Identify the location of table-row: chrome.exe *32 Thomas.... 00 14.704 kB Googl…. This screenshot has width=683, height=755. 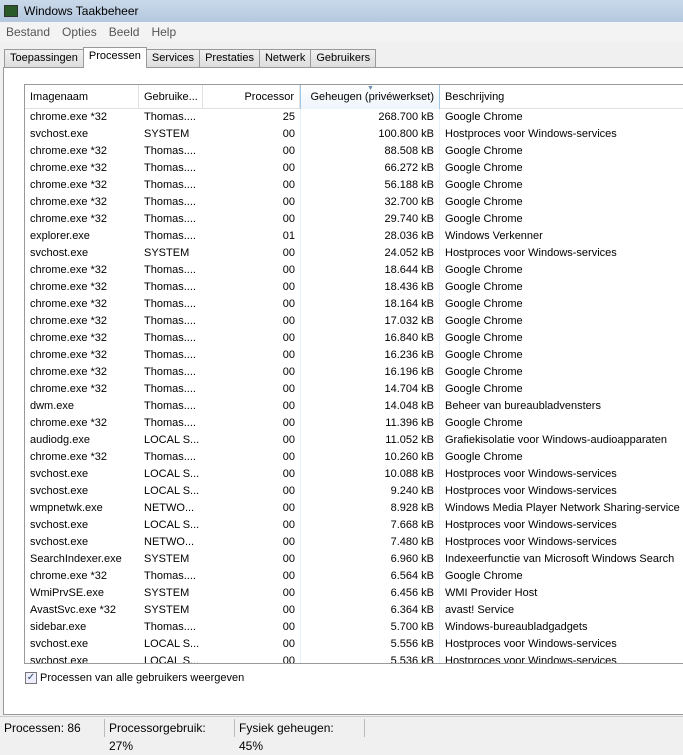
(354, 389).